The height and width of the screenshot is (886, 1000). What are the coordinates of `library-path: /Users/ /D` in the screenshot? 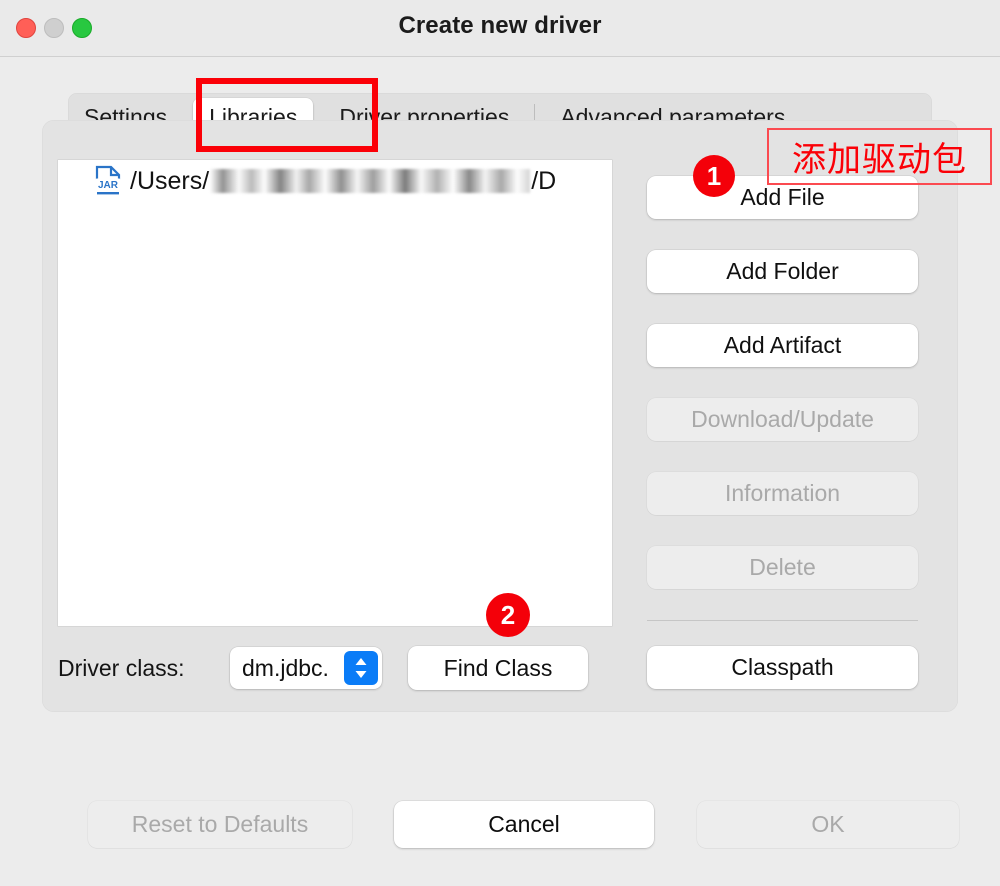 It's located at (343, 181).